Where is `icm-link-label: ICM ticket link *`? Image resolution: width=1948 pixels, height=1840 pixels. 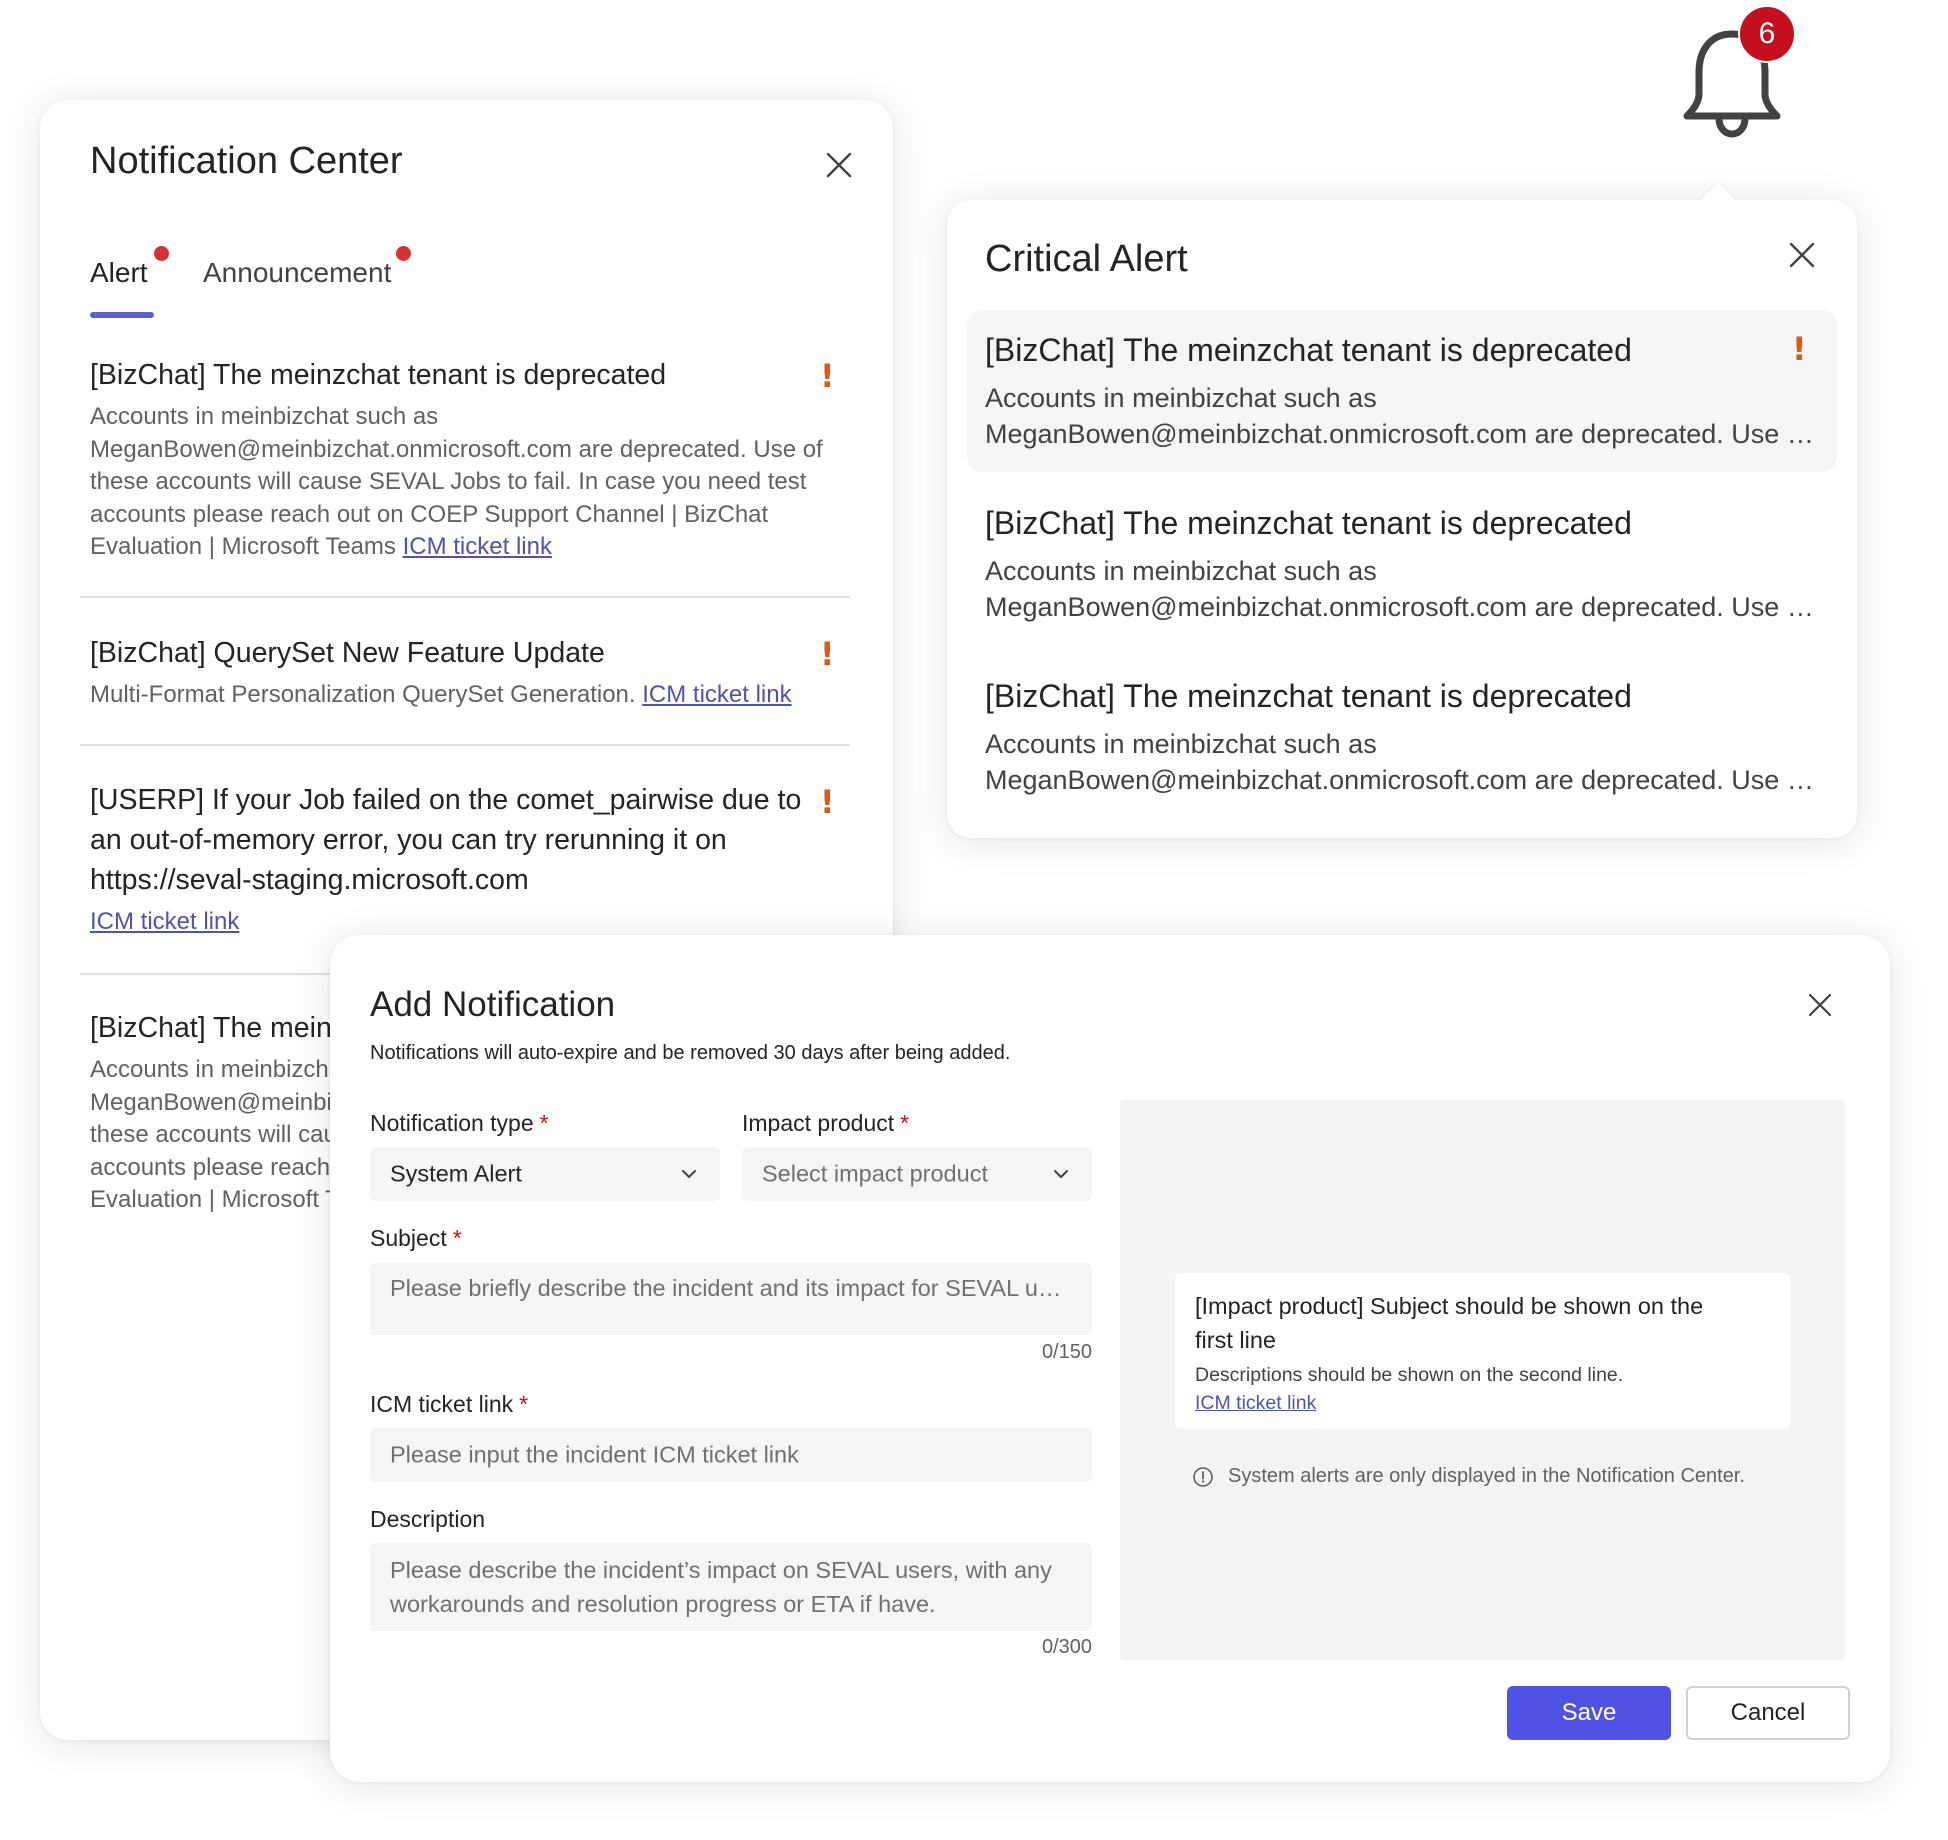 icm-link-label: ICM ticket link * is located at coordinates (449, 1404).